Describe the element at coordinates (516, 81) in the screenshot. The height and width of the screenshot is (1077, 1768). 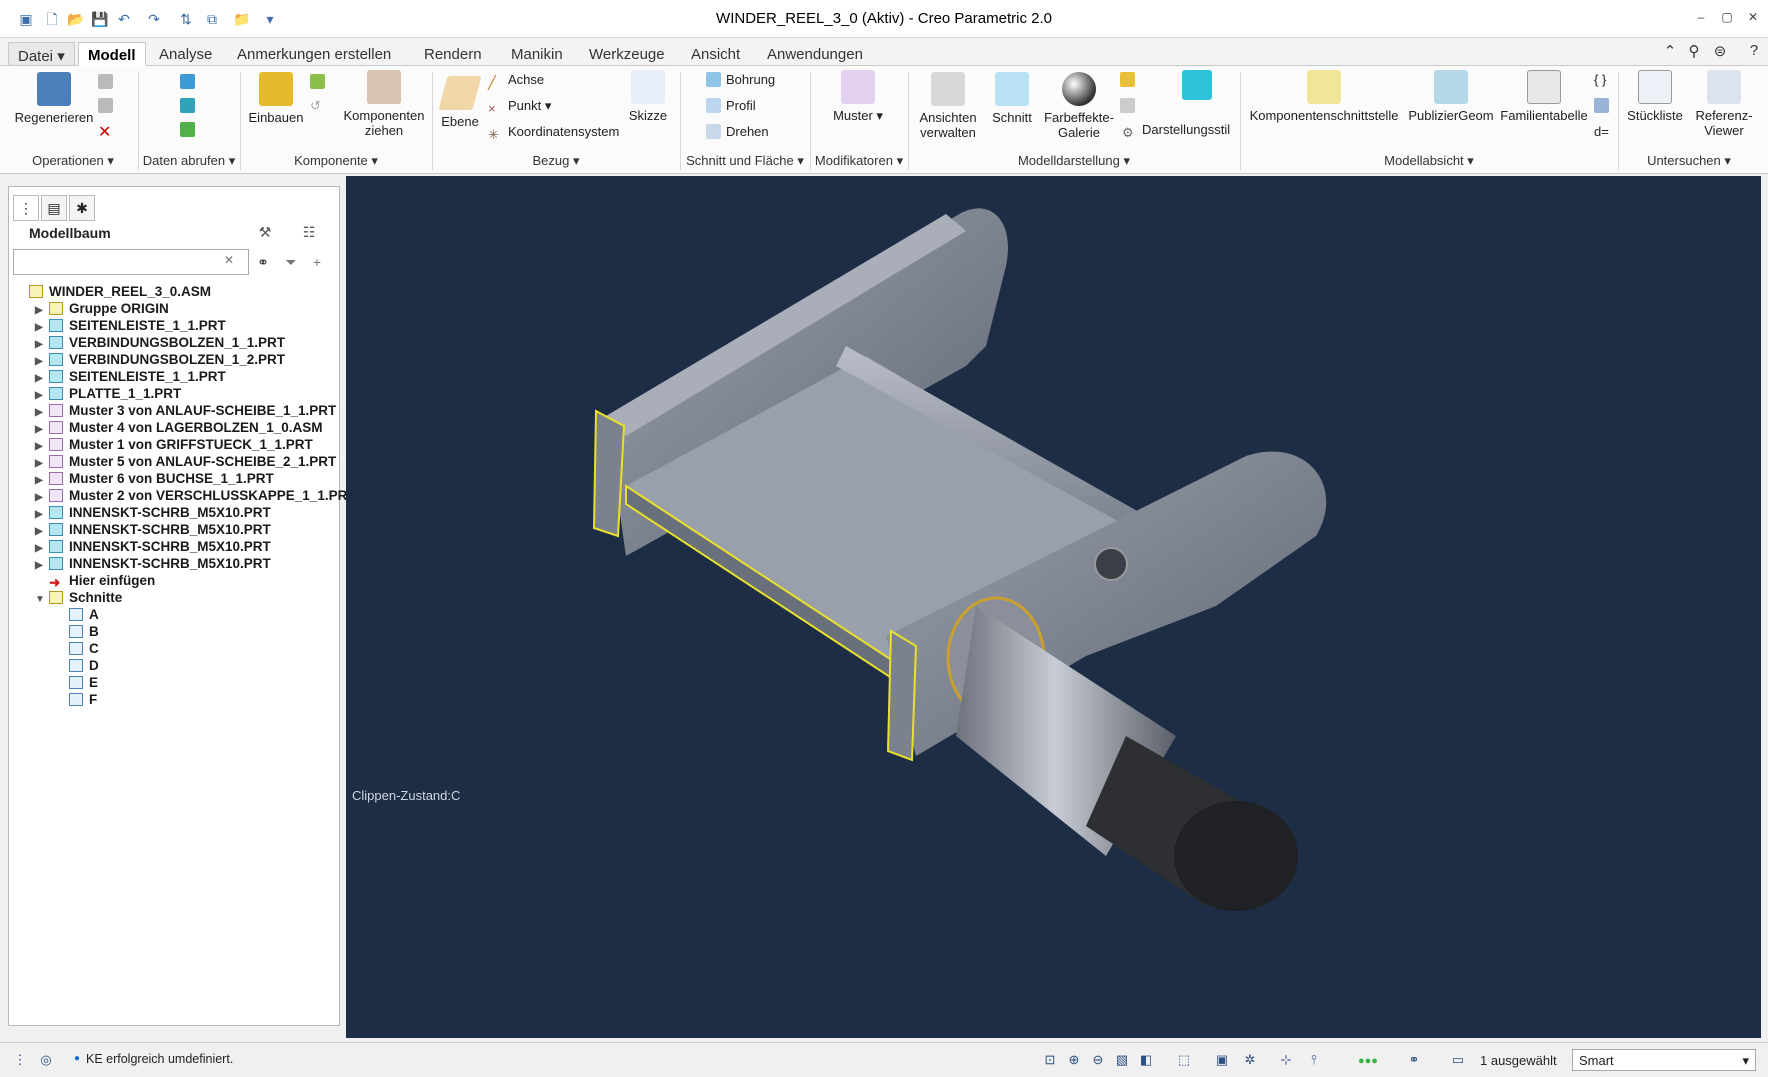
I see `achse-button: ╱ Achse` at that location.